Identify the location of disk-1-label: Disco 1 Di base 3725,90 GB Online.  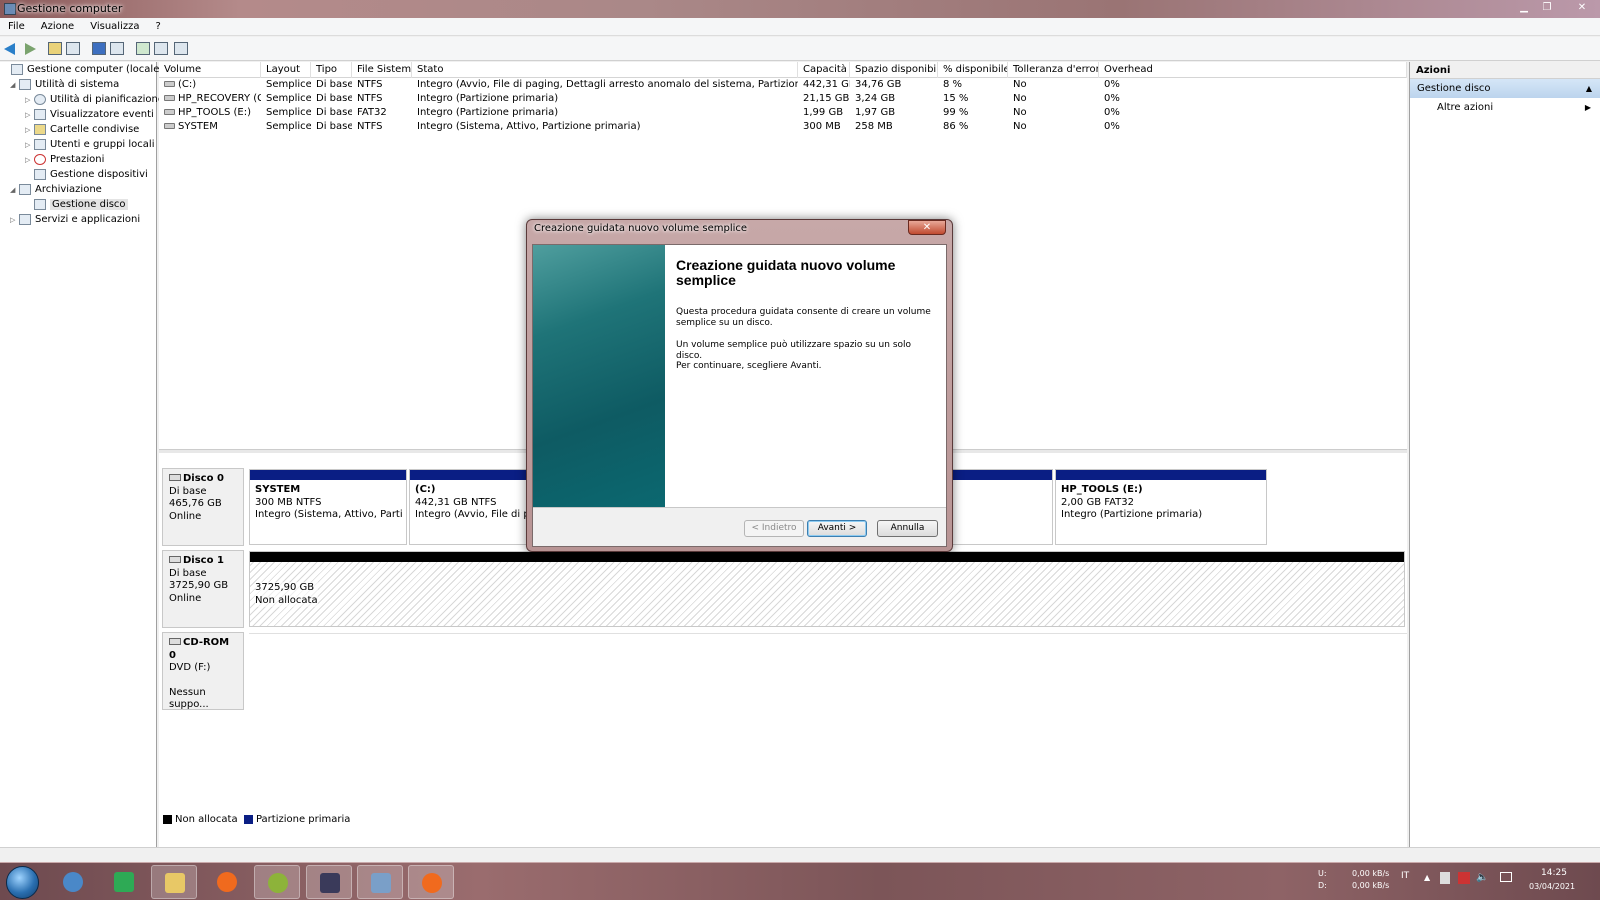
(203, 589).